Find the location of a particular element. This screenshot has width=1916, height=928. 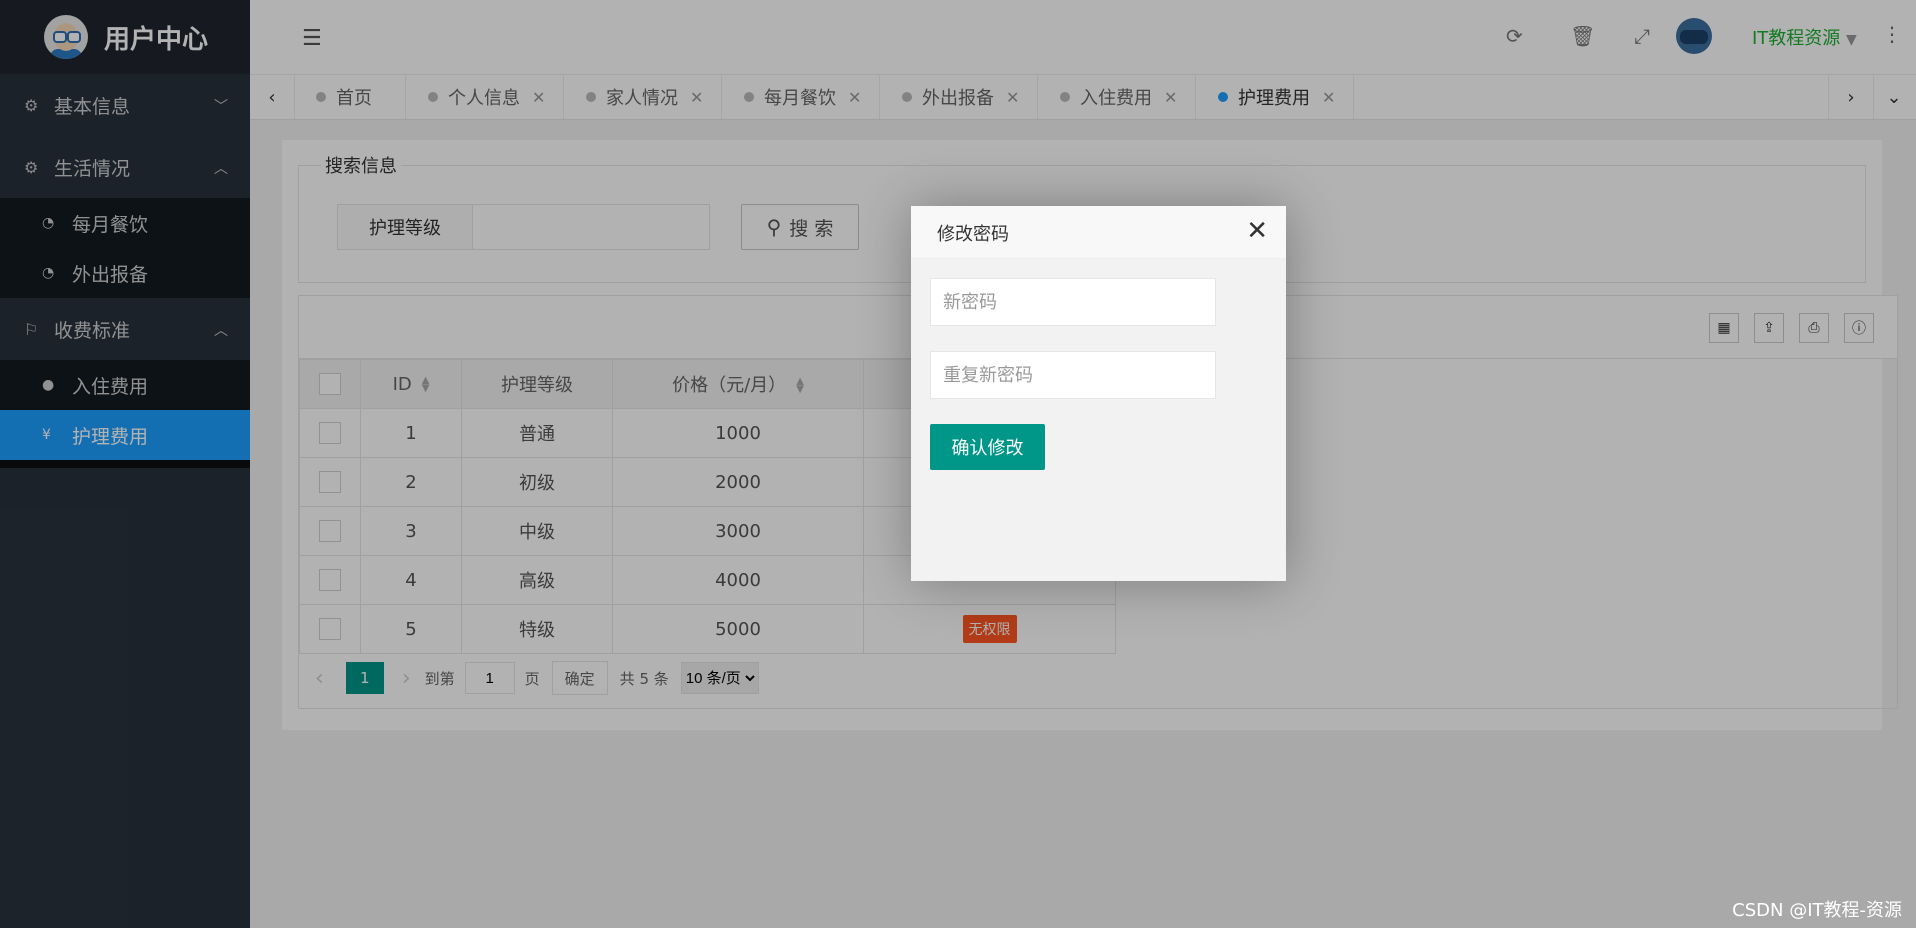

dialog-title: 修改密码 is located at coordinates (973, 234).